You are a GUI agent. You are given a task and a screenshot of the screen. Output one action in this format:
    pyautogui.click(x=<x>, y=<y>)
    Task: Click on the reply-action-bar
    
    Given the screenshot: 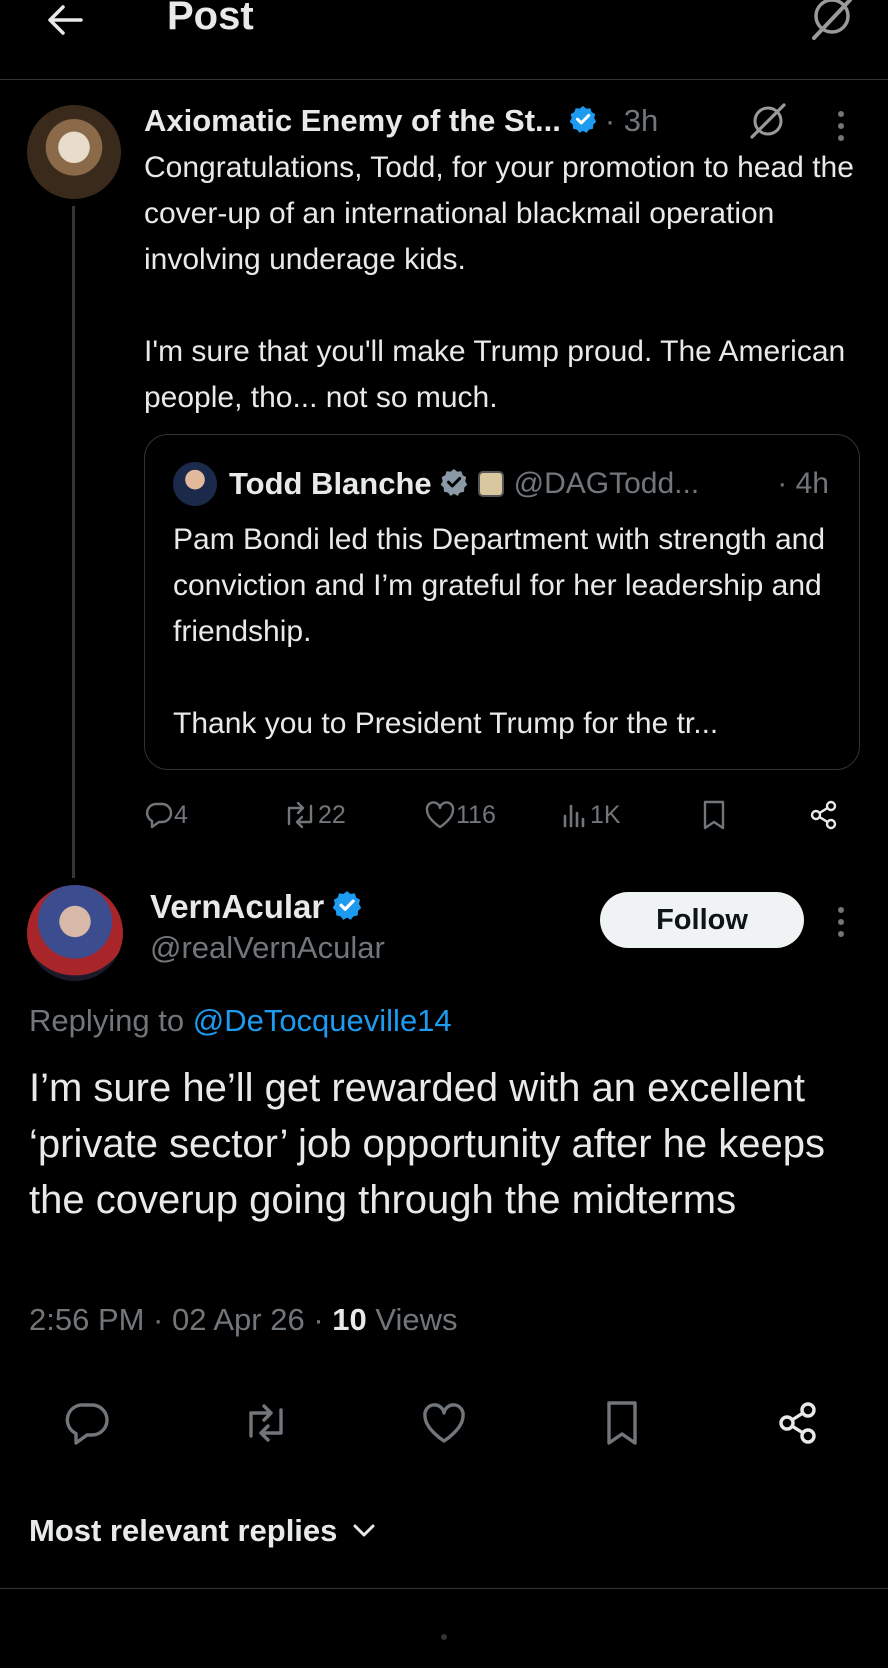 What is the action you would take?
    pyautogui.click(x=444, y=1423)
    